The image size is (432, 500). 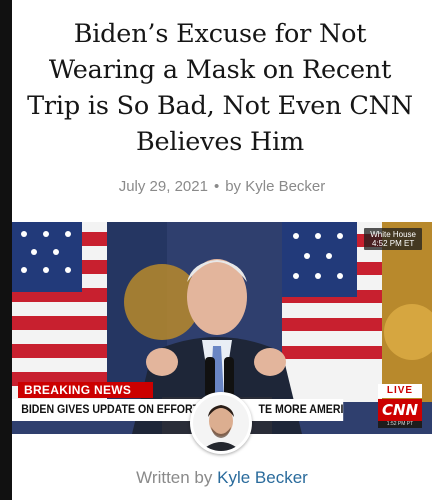 I want to click on written-by-label: Written by, so click(x=174, y=477).